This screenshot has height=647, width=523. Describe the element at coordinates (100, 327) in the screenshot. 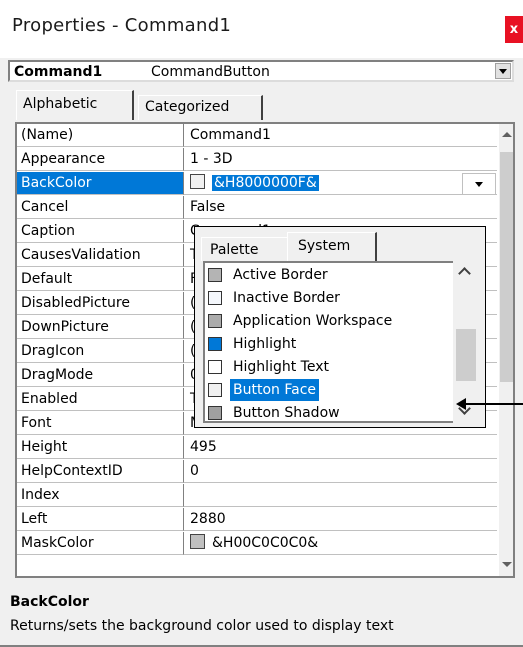

I see `property-name: DownPicture` at that location.